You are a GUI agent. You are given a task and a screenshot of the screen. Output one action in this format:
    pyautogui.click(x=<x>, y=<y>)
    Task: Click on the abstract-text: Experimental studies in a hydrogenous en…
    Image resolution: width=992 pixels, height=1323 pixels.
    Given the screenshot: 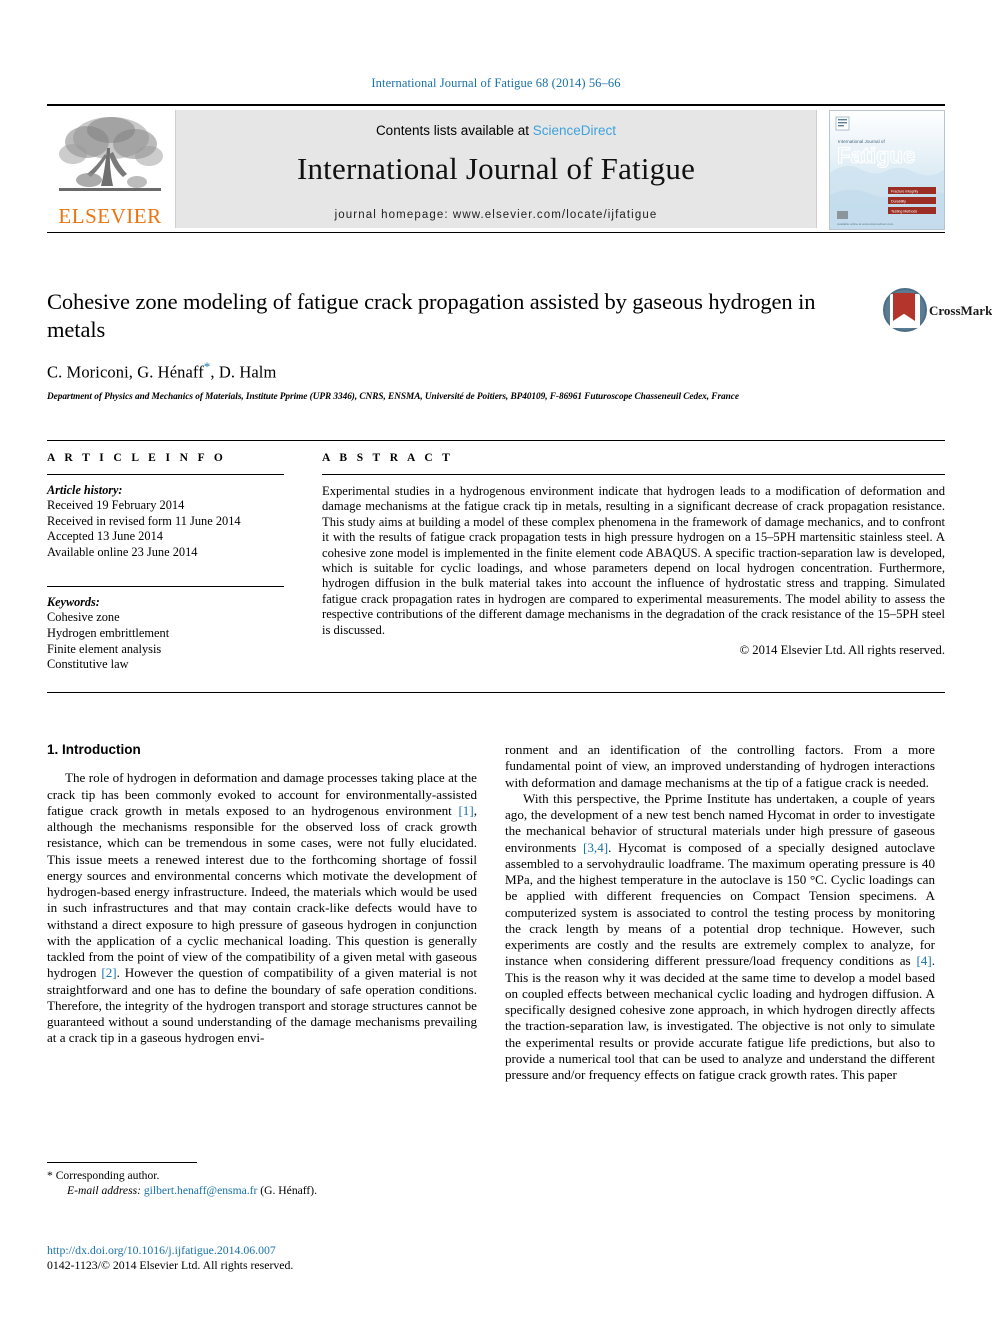 What is the action you would take?
    pyautogui.click(x=633, y=560)
    